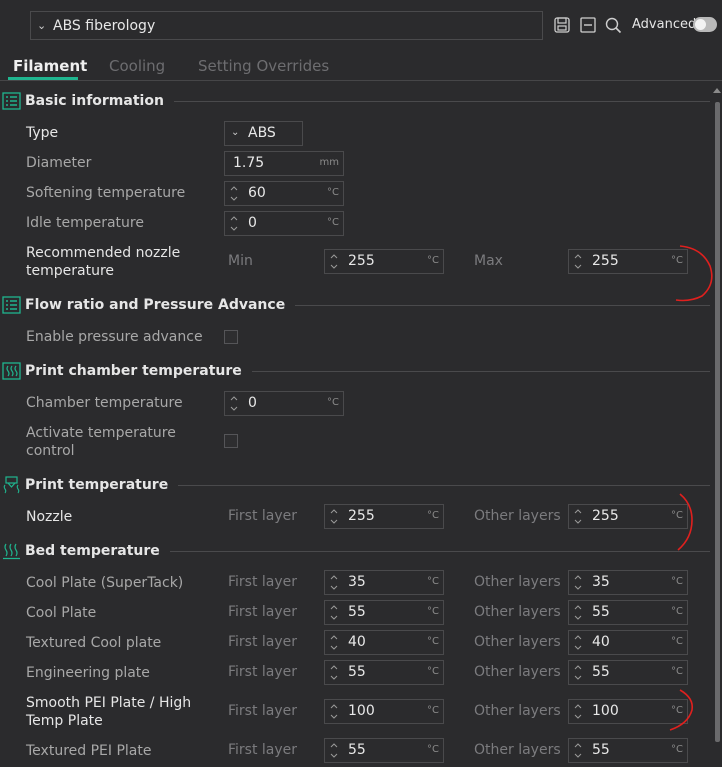  I want to click on section-basic-information: Basic information, so click(356, 101).